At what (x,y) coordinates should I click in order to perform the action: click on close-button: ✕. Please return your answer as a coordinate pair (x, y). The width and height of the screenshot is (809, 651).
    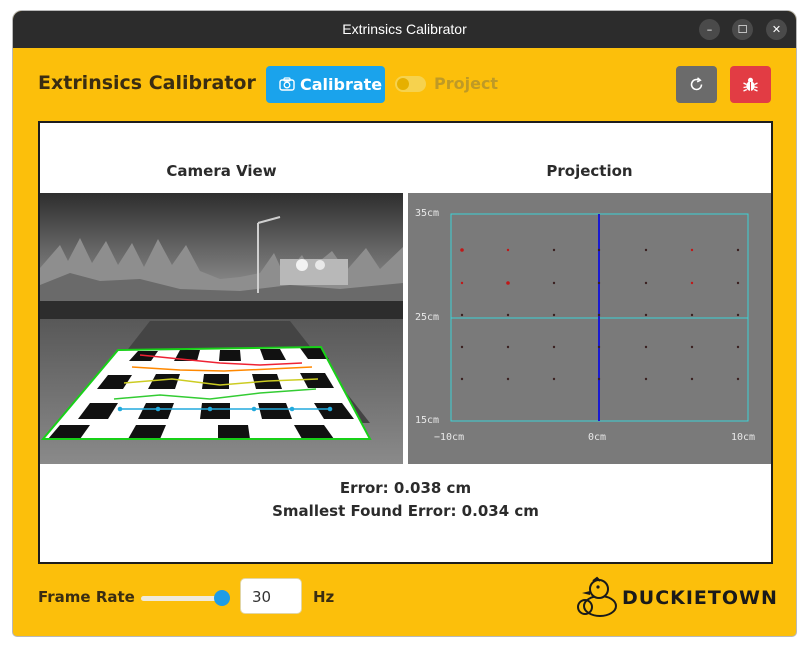
    Looking at the image, I should click on (776, 29).